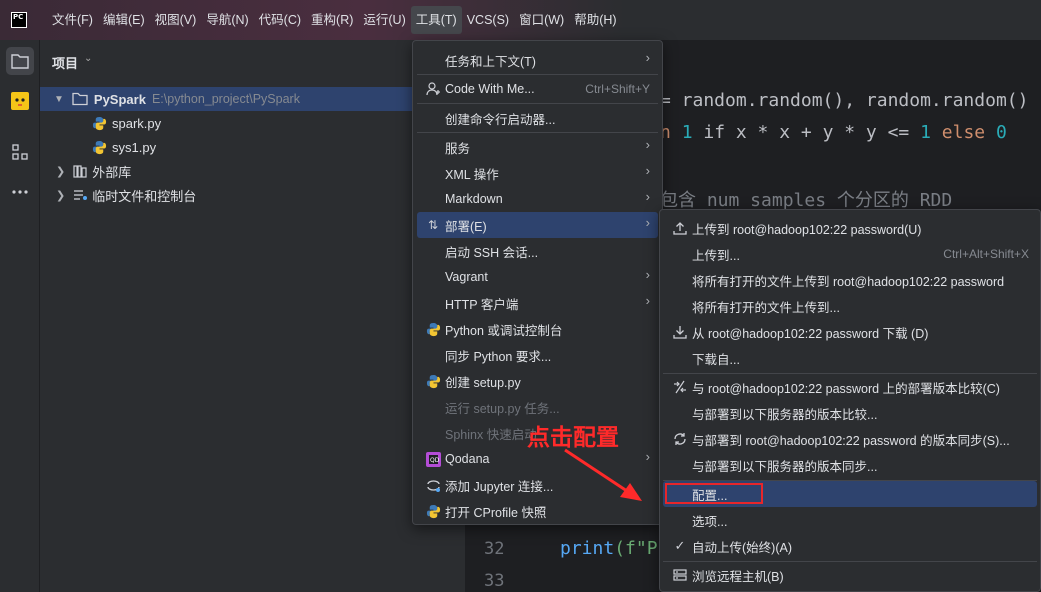 The width and height of the screenshot is (1041, 592). I want to click on menu-edit: 编辑(E), so click(124, 20).